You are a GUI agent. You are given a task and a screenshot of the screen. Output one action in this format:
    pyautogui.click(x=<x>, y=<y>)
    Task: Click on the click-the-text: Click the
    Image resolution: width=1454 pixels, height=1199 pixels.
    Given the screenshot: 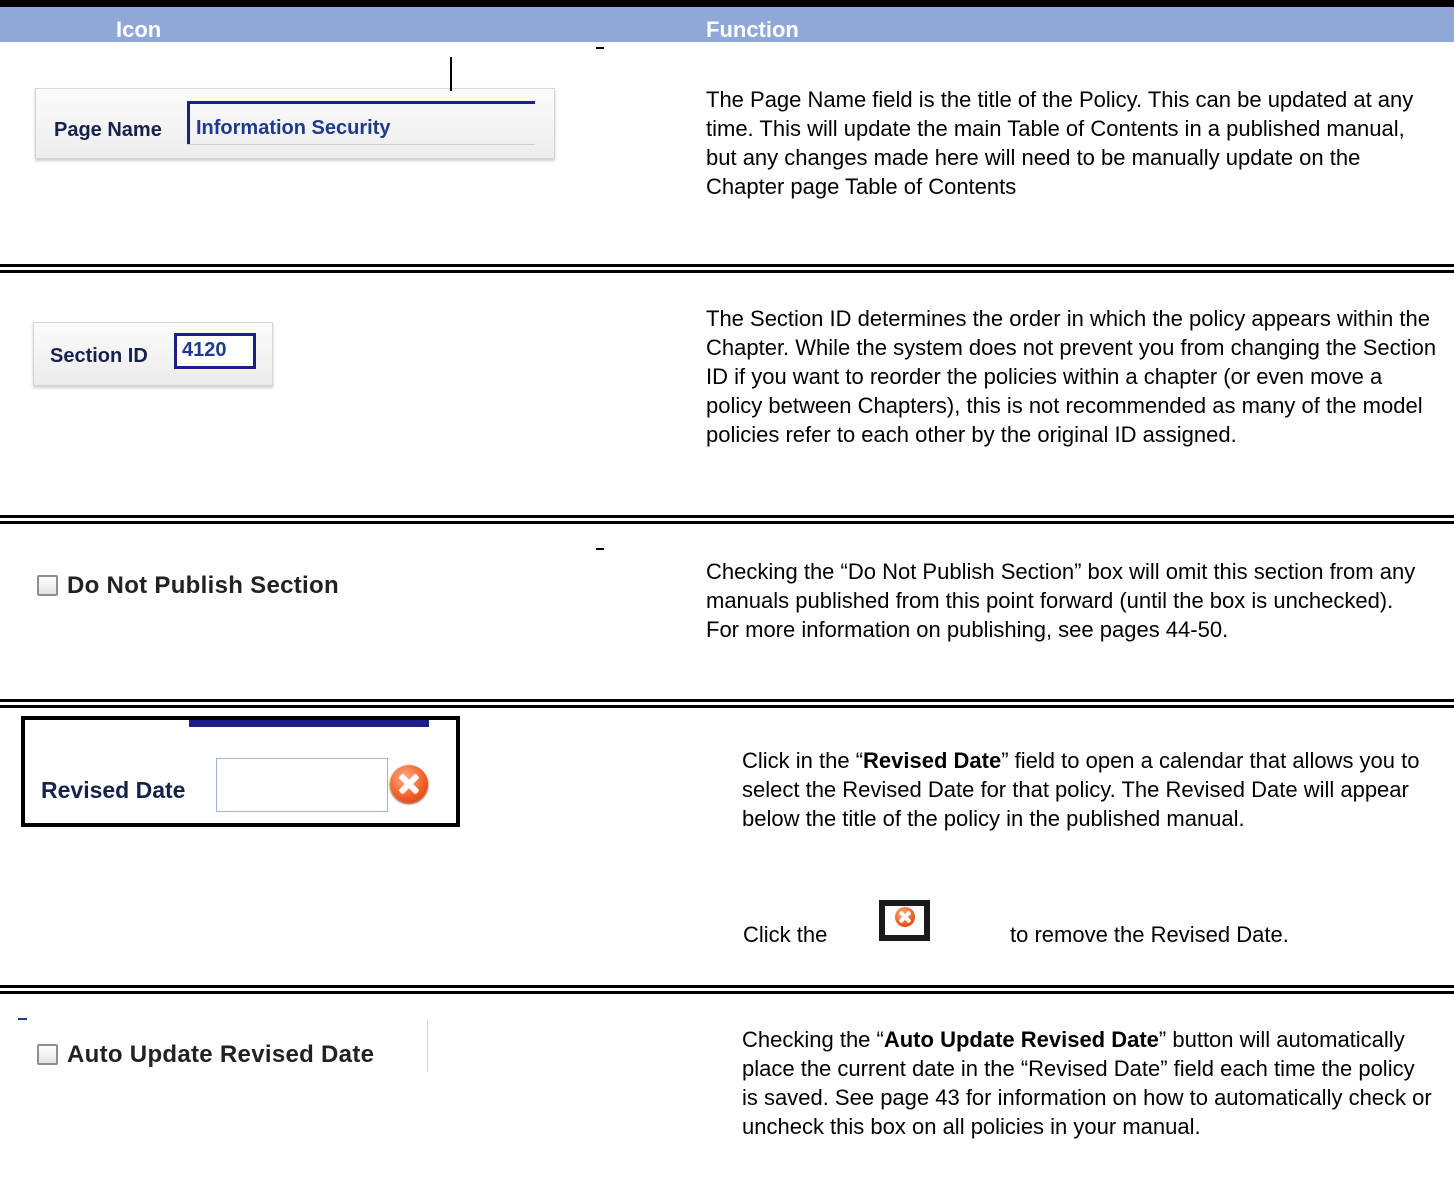 What is the action you would take?
    pyautogui.click(x=785, y=934)
    